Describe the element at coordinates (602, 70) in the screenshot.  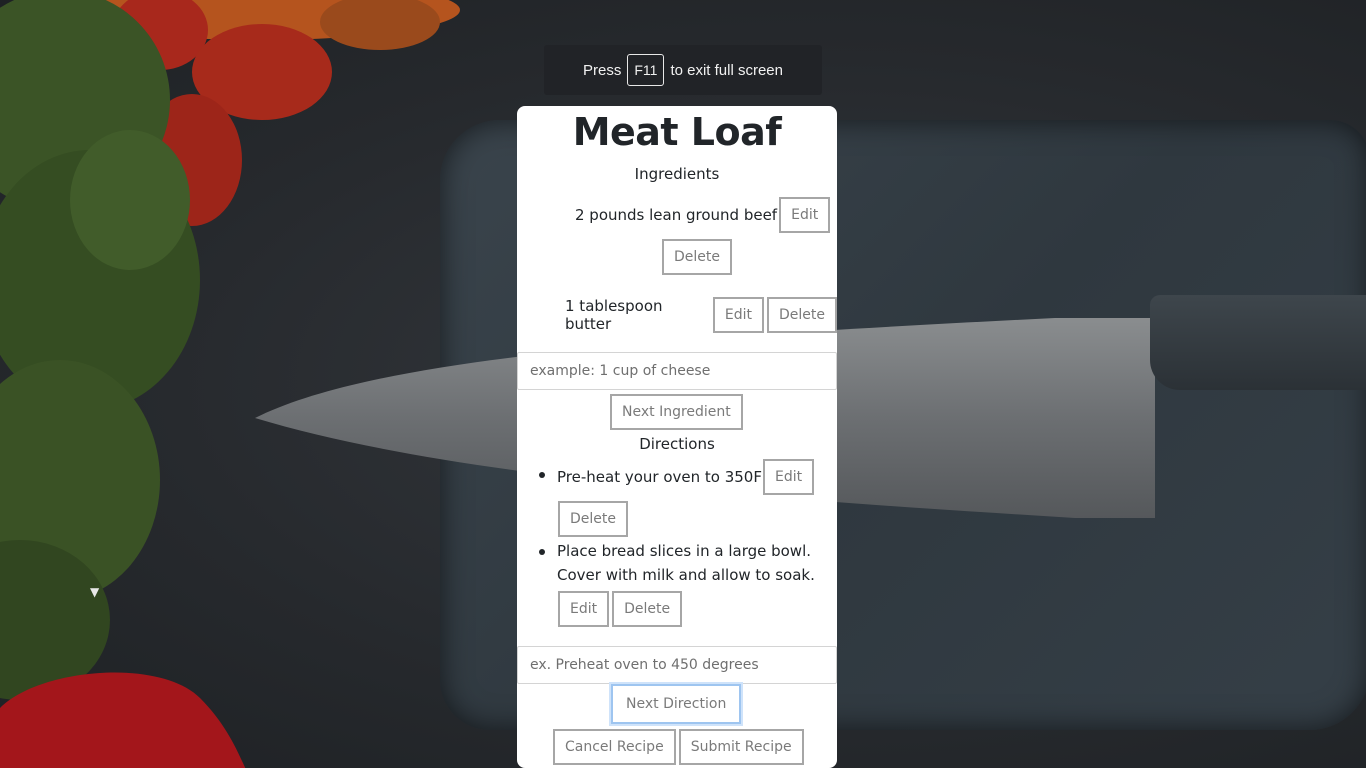
I see `fullscreen-notice-prefix: Press` at that location.